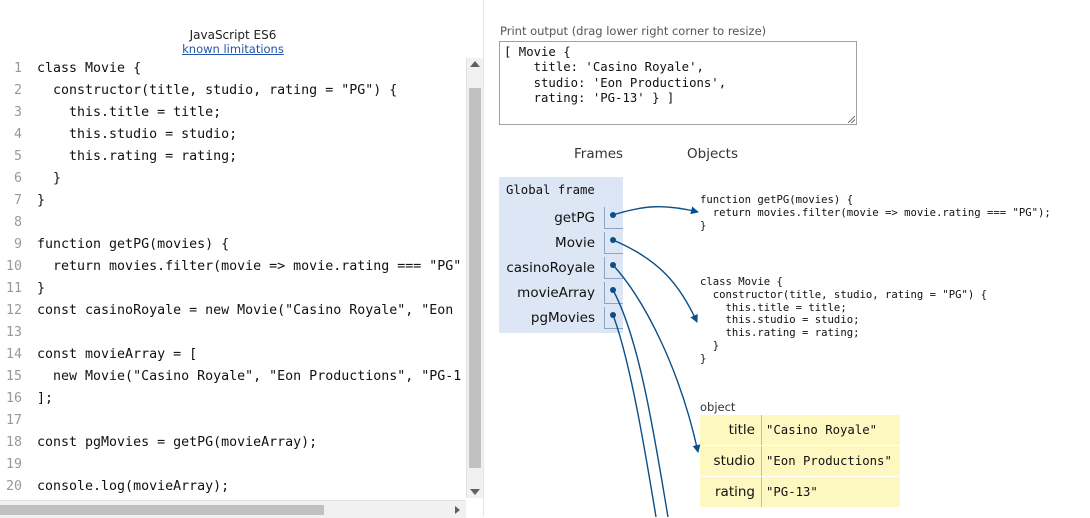 The image size is (1090, 518). I want to click on property-value: "PG-13", so click(830, 492).